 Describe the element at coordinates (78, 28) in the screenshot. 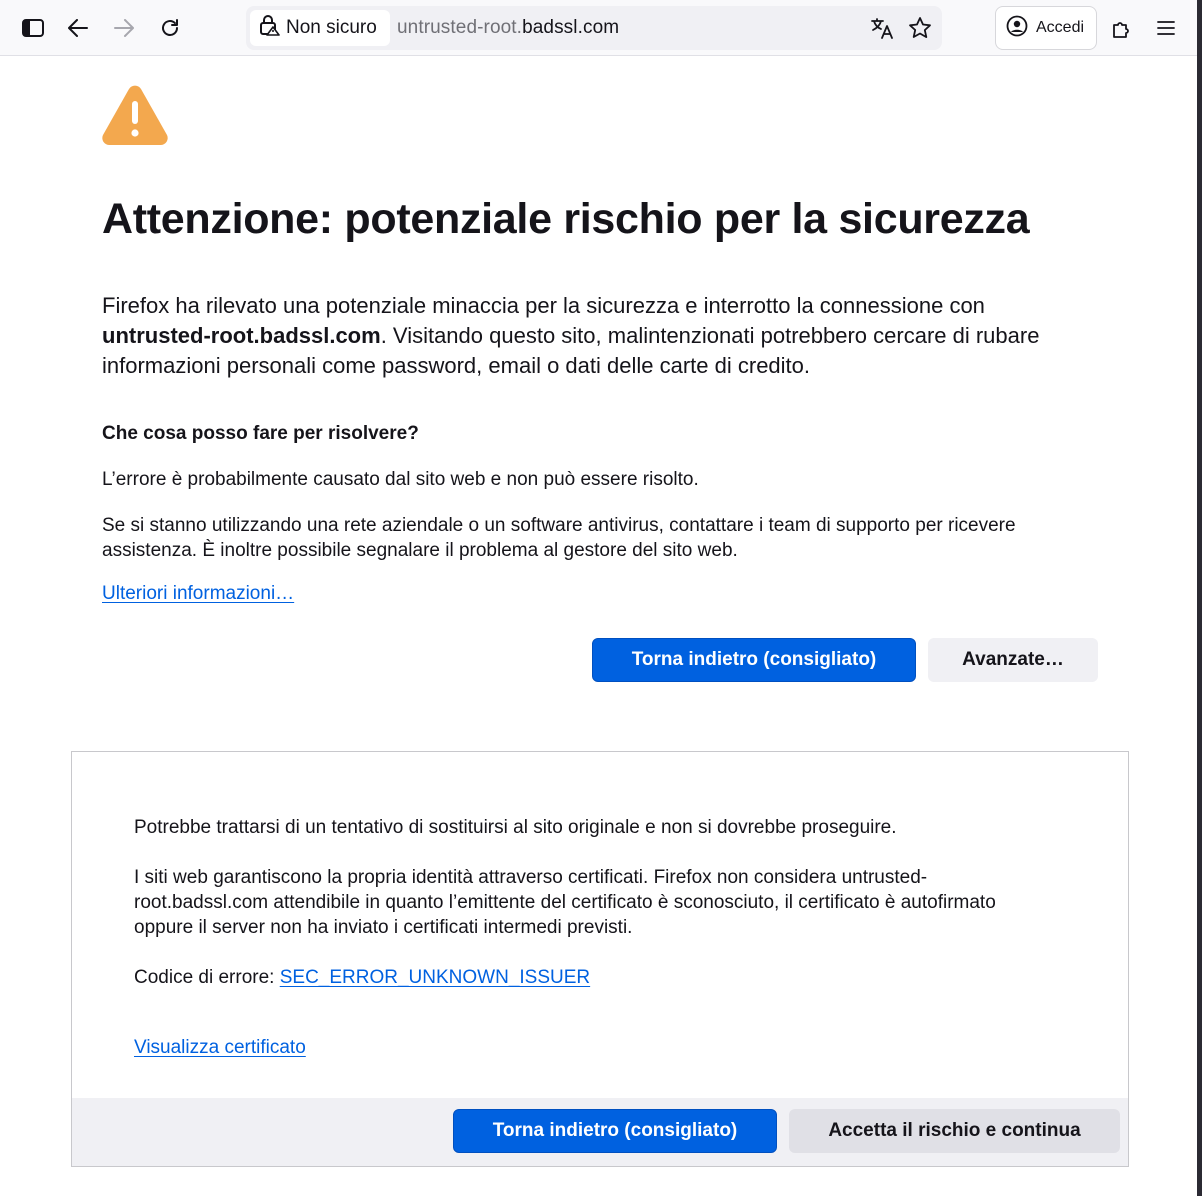

I see `back-arrow-icon` at that location.